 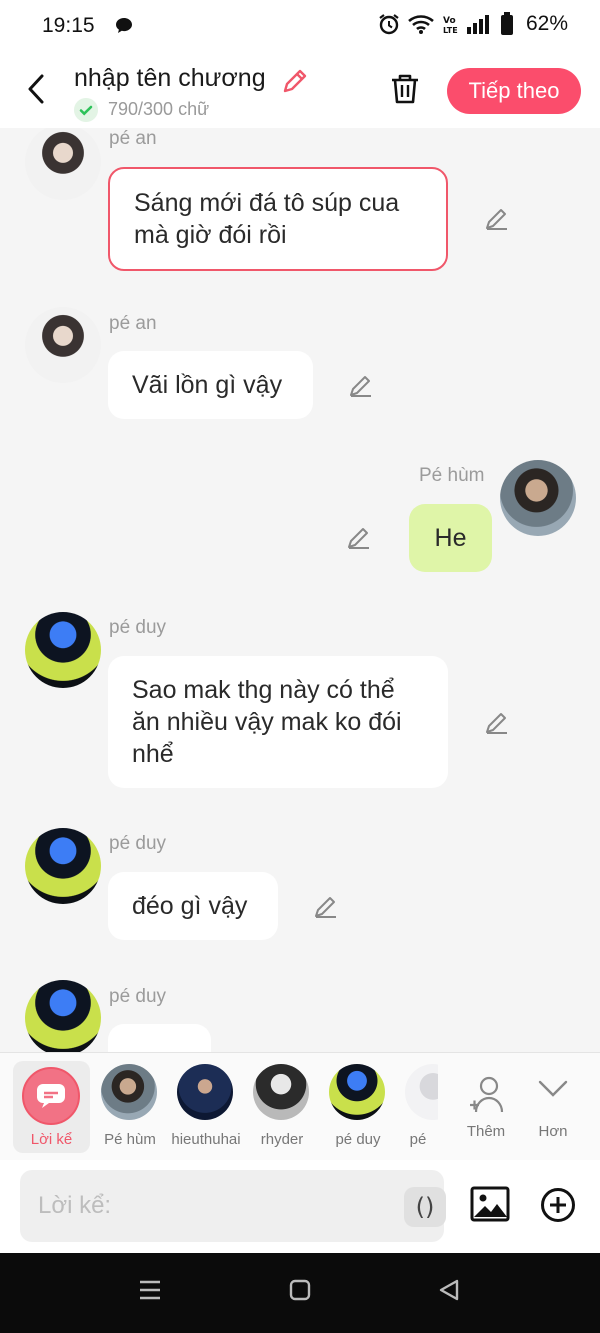 I want to click on add-character-label: Thêm, so click(x=486, y=1131).